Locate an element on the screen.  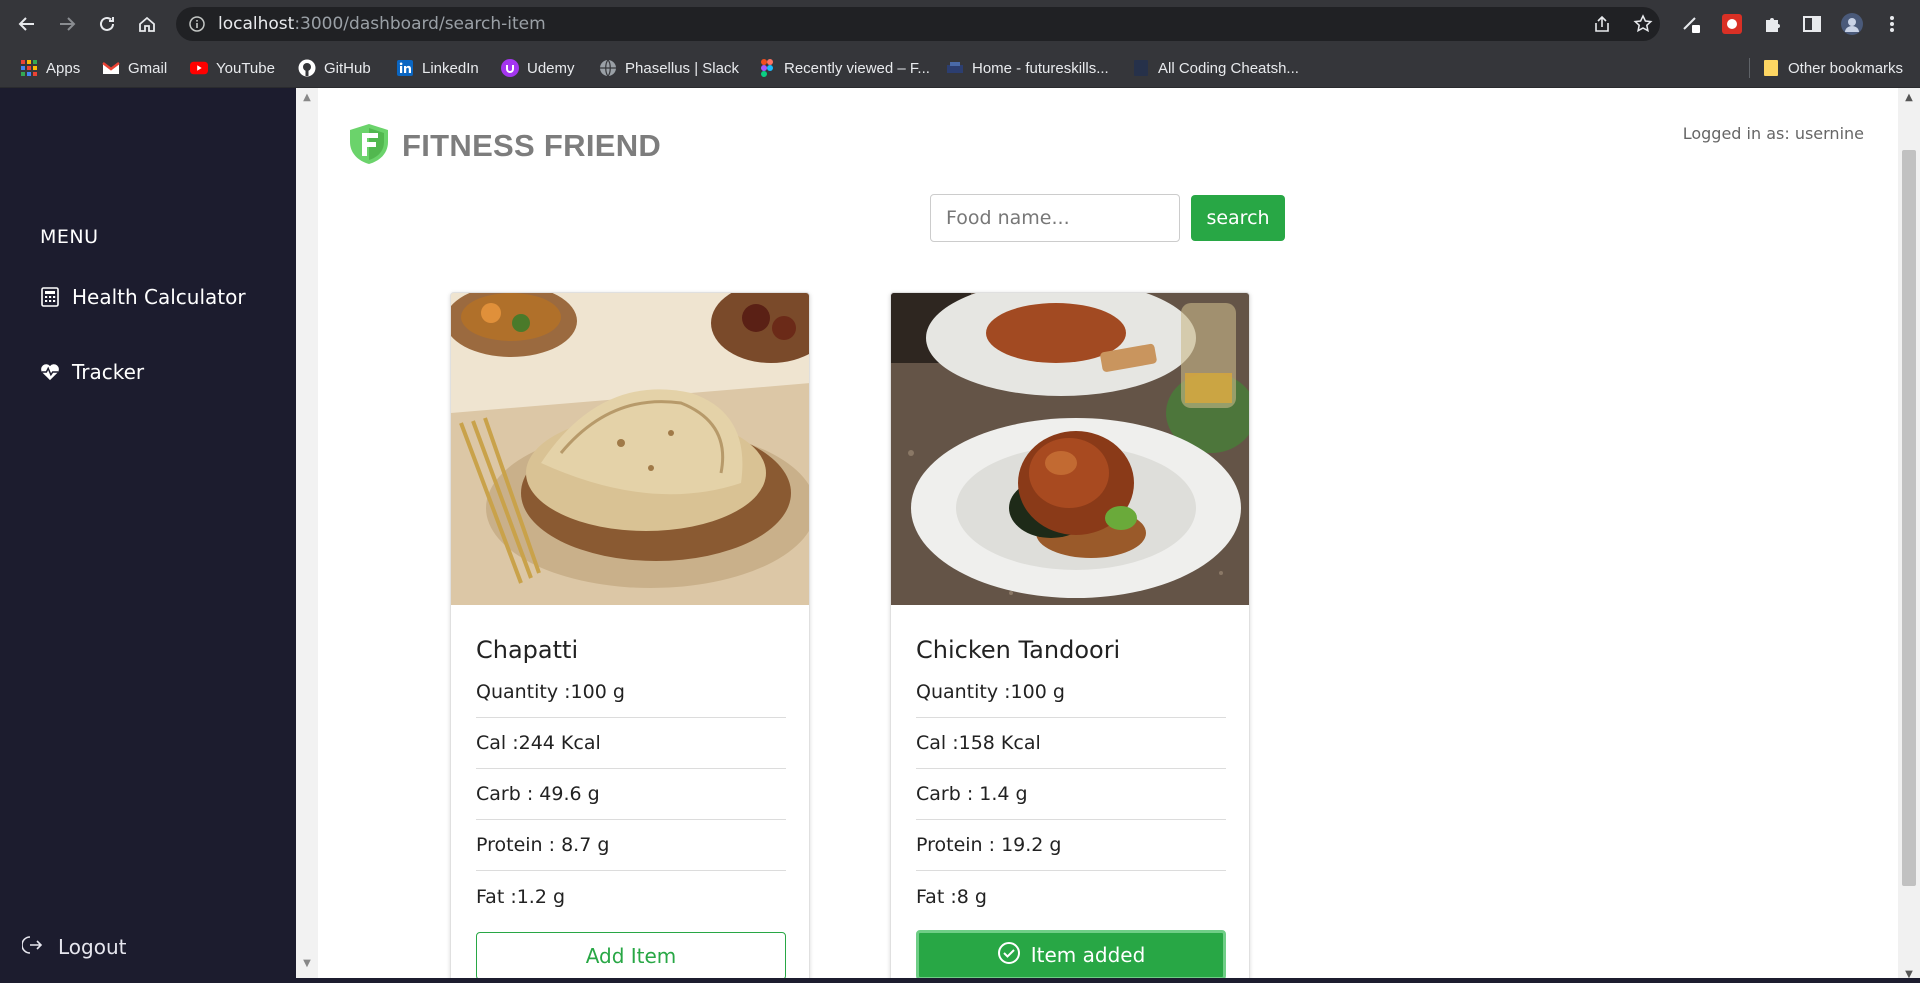
sidebar-item-label: Tracker is located at coordinates (108, 372).